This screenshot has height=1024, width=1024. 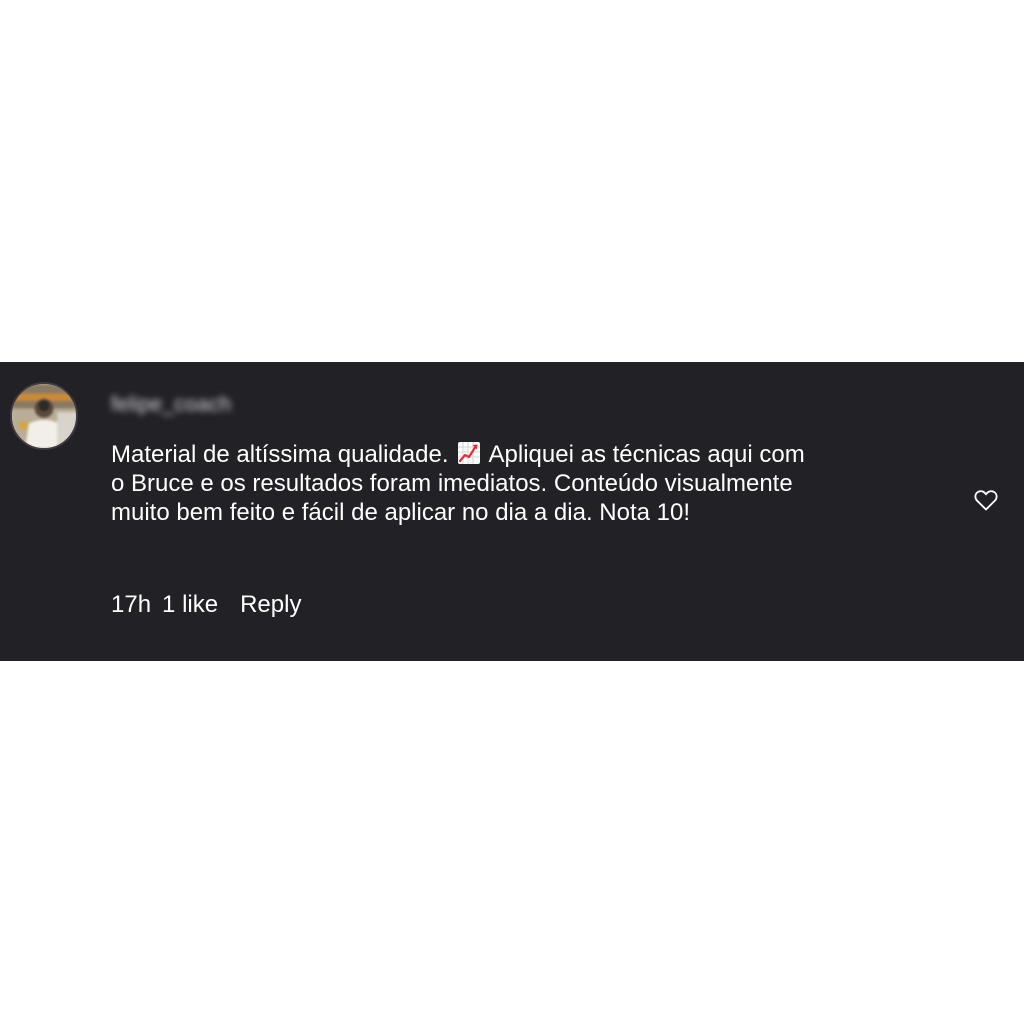 I want to click on chart-increasing-emoji-icon, so click(x=469, y=453).